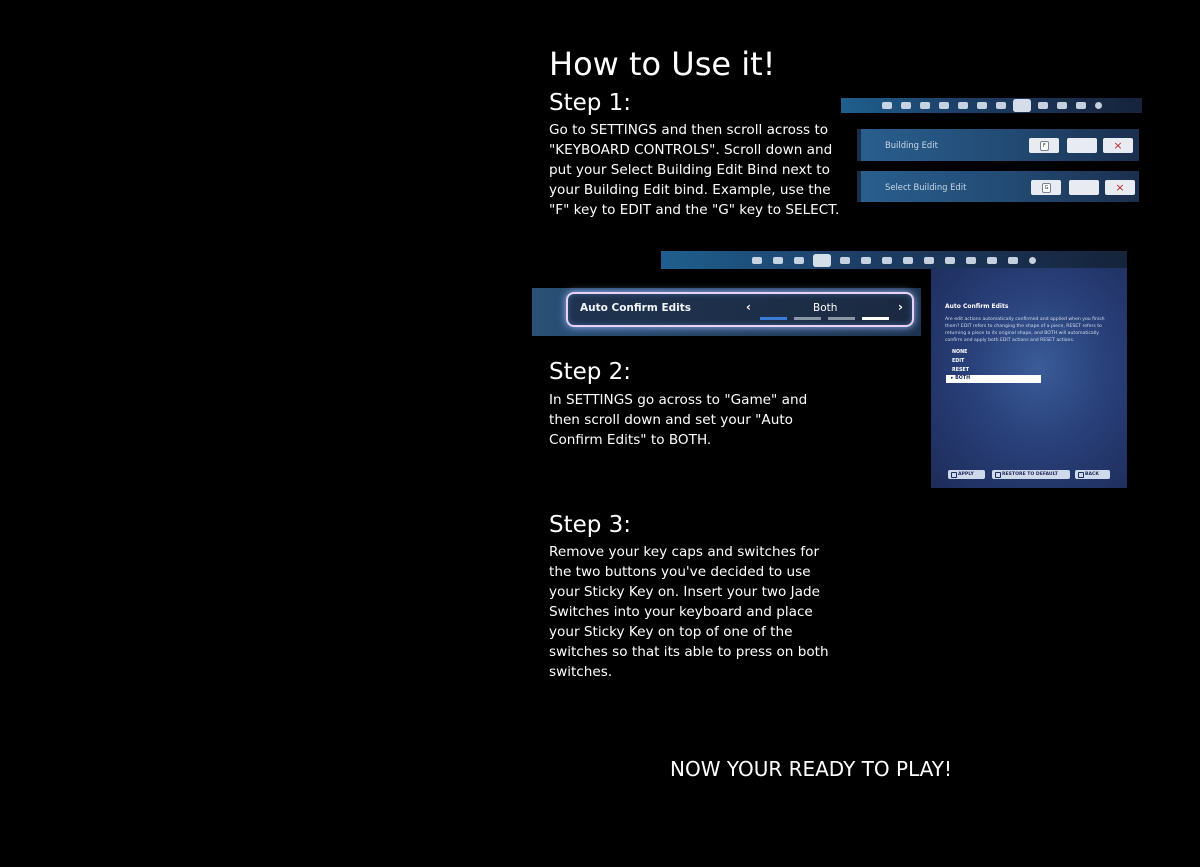  I want to click on page-title: How to Use it!, so click(662, 64).